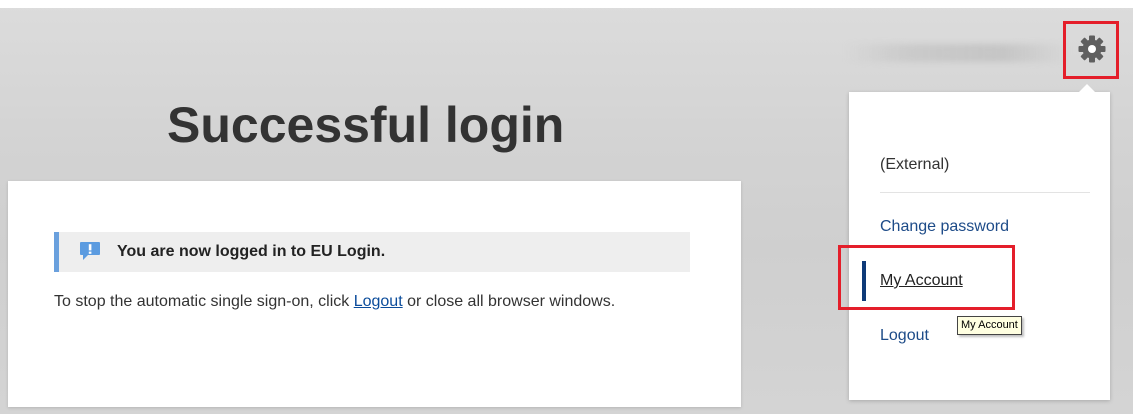 The height and width of the screenshot is (414, 1133). Describe the element at coordinates (915, 164) in the screenshot. I see `menu-user-label: (External)` at that location.